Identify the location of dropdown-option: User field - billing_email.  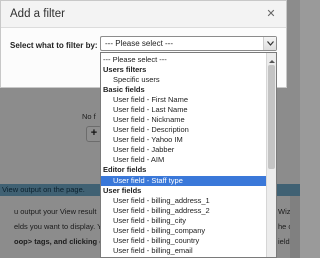
(183, 251).